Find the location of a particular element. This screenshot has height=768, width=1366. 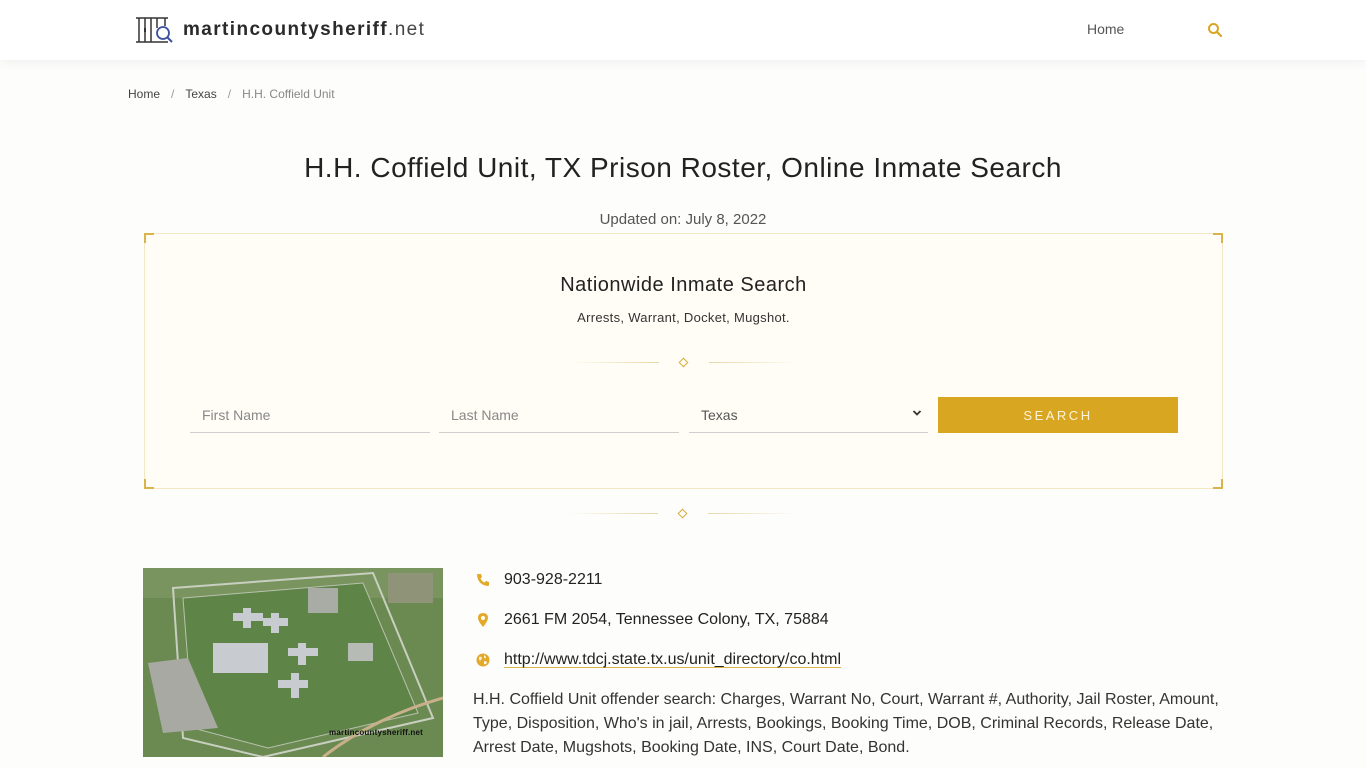

site-logo: martincountysheriff.net is located at coordinates (280, 30).